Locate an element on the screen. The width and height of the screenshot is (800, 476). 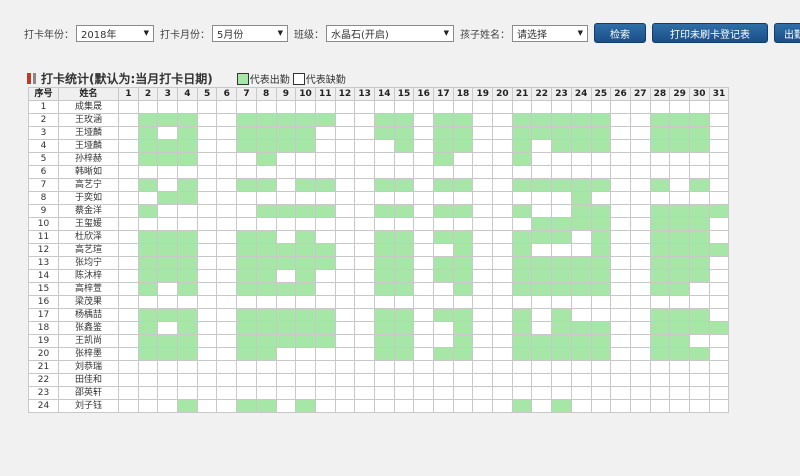
student-name: 杜欣泽 is located at coordinates (88, 237).